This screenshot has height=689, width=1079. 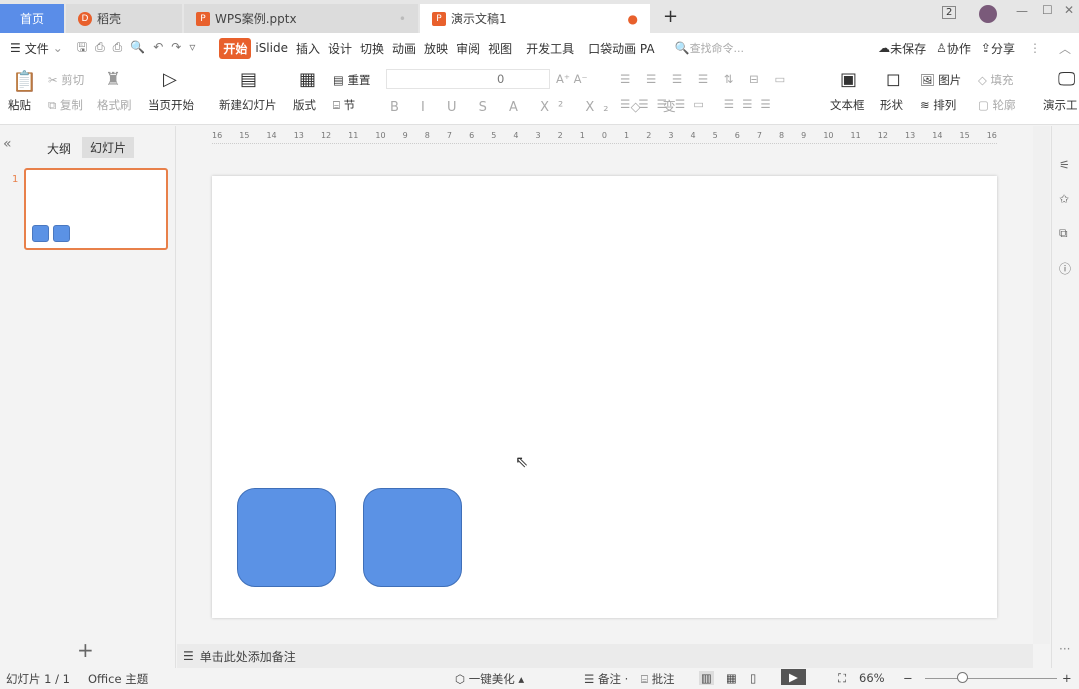 What do you see at coordinates (248, 105) in the screenshot?
I see `new-slide-button: 新建幻灯片` at bounding box center [248, 105].